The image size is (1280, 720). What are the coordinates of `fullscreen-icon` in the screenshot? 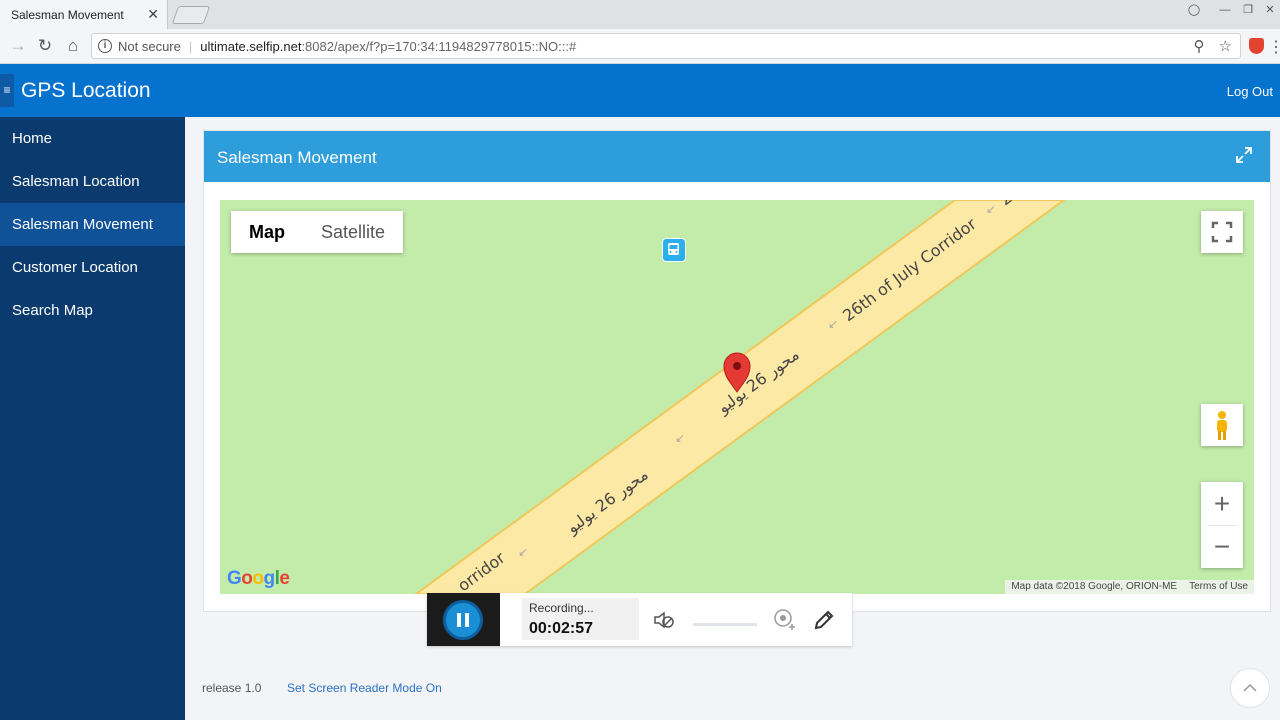 It's located at (1222, 232).